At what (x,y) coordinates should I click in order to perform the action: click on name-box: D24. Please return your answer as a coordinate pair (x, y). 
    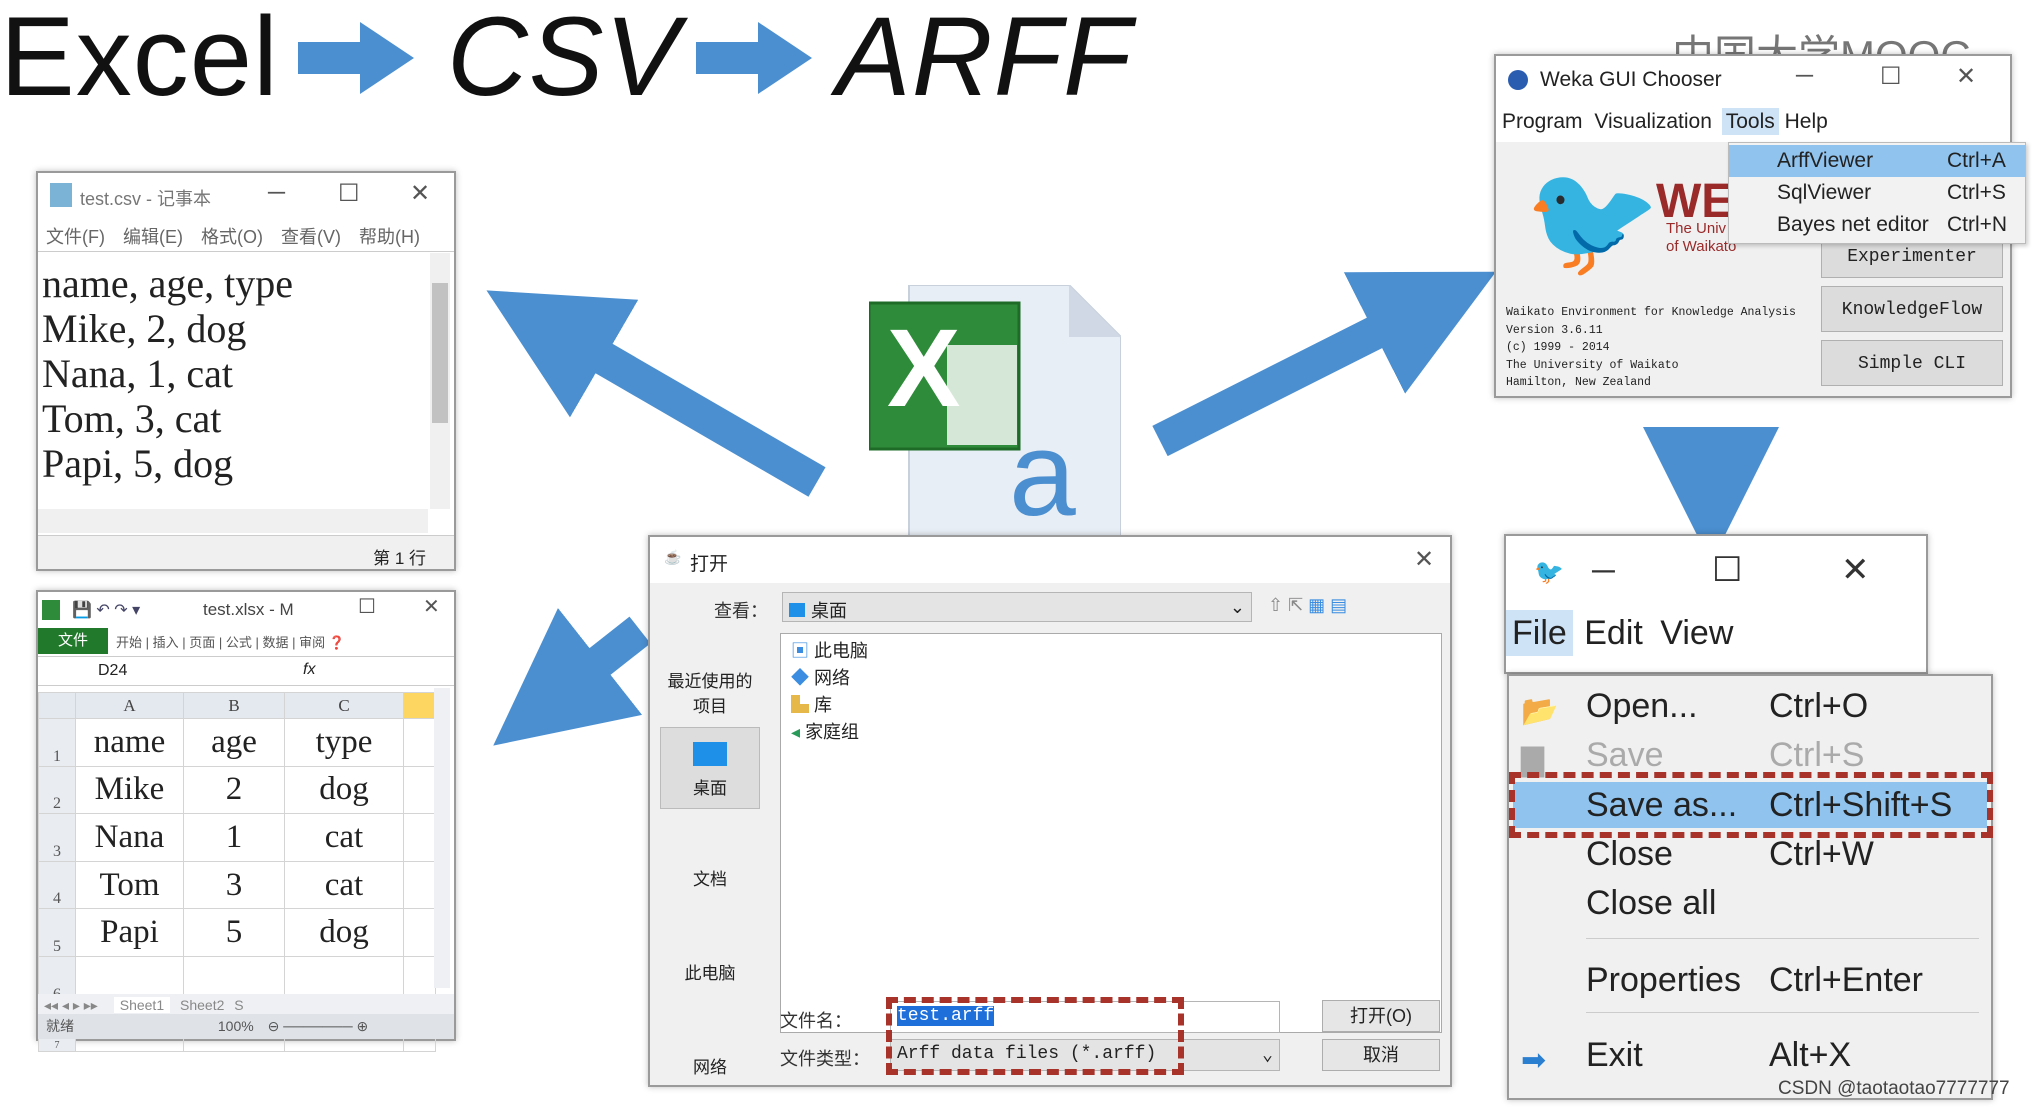
    Looking at the image, I should click on (112, 671).